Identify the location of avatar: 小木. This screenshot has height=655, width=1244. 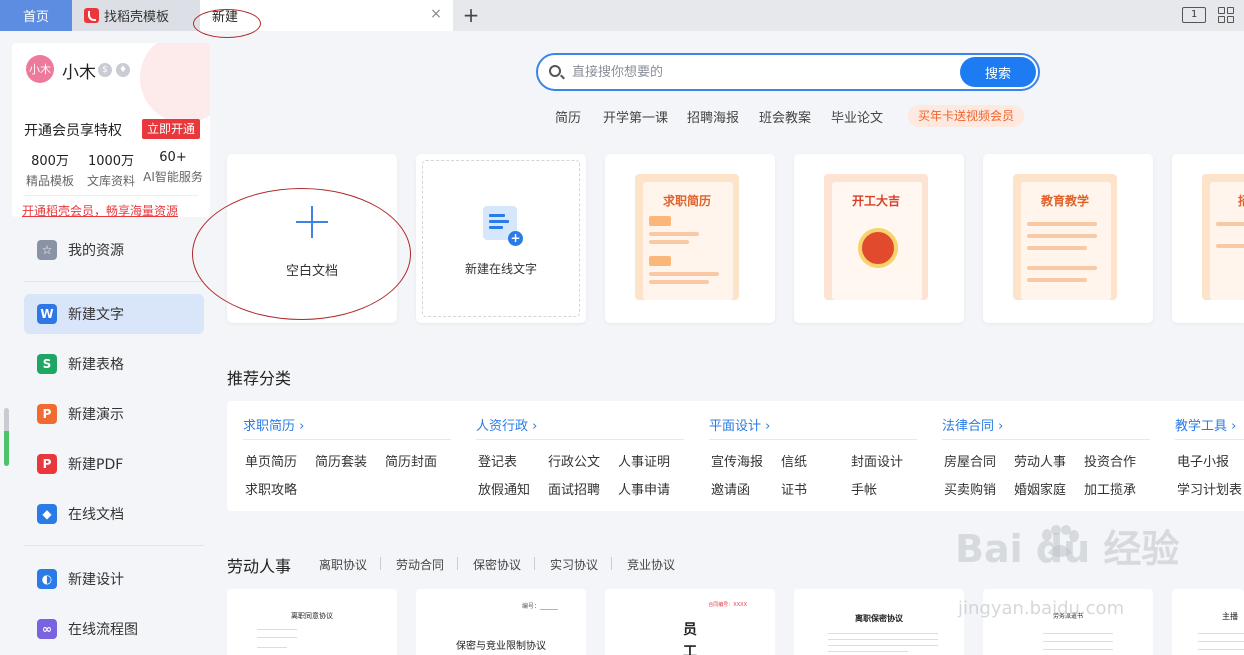
(40, 69).